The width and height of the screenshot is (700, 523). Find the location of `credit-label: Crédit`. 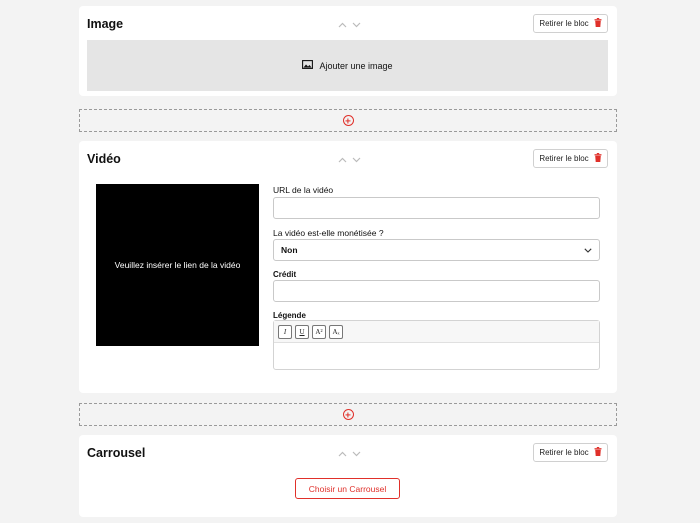

credit-label: Crédit is located at coordinates (285, 274).